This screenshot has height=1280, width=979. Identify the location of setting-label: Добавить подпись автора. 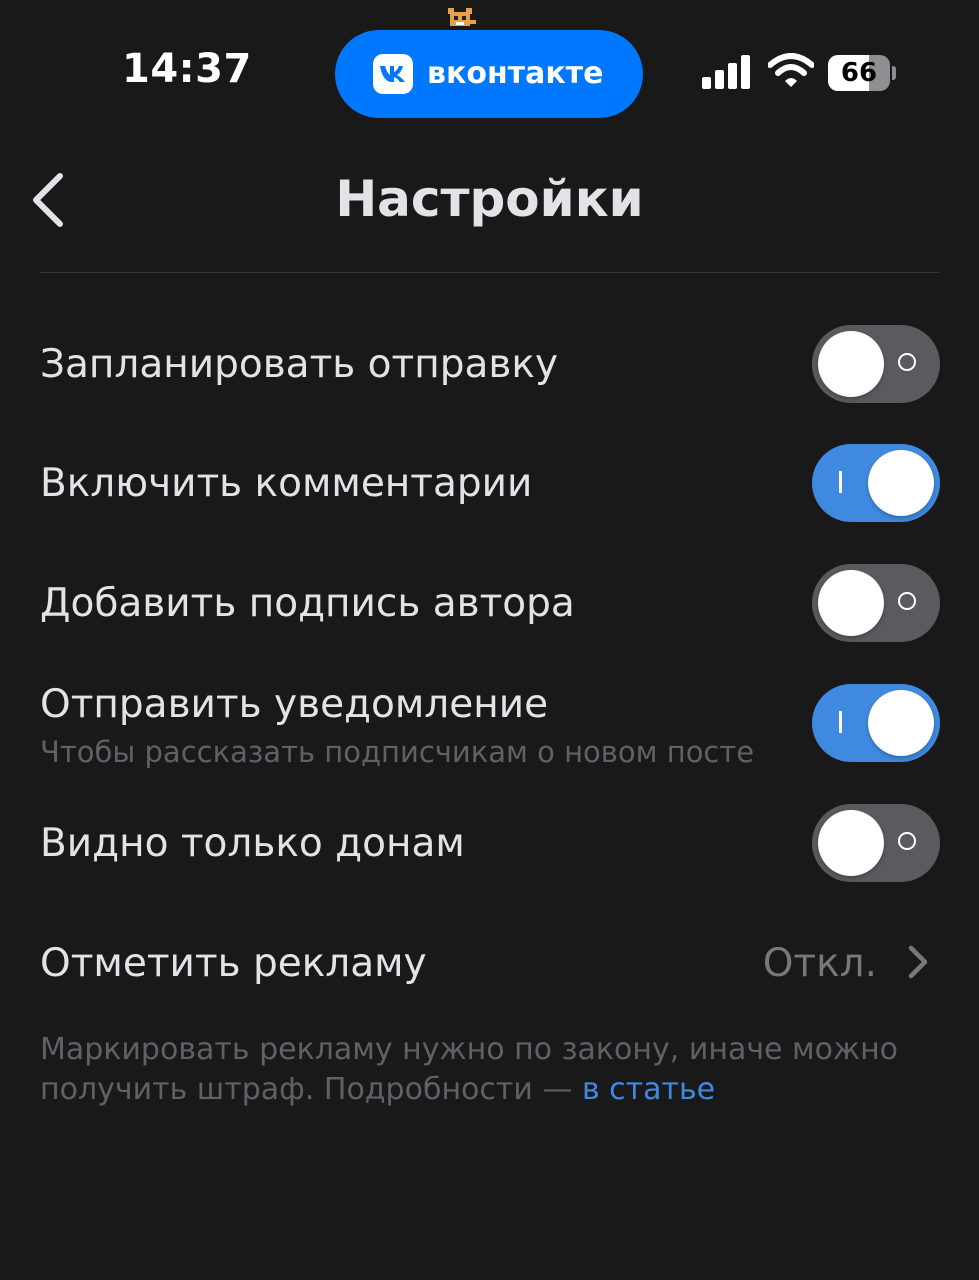
(307, 603).